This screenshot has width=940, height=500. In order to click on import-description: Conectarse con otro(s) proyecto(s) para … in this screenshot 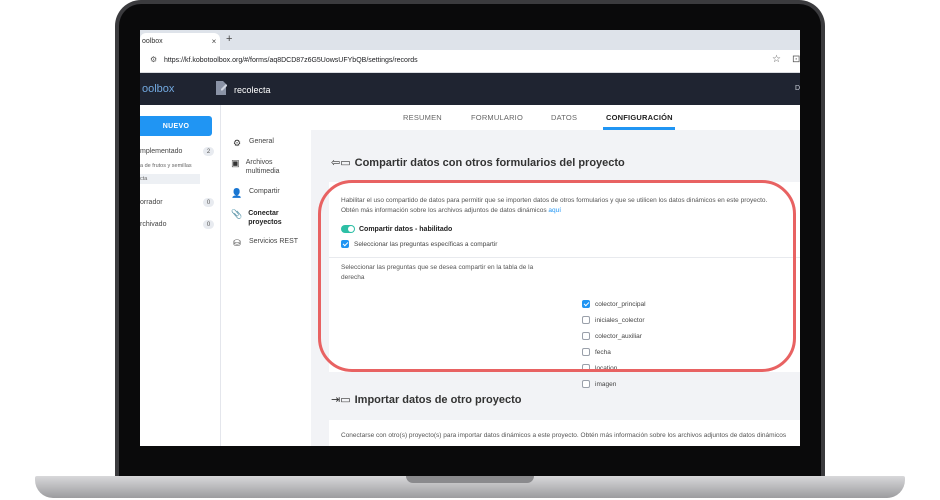, I will do `click(564, 435)`.